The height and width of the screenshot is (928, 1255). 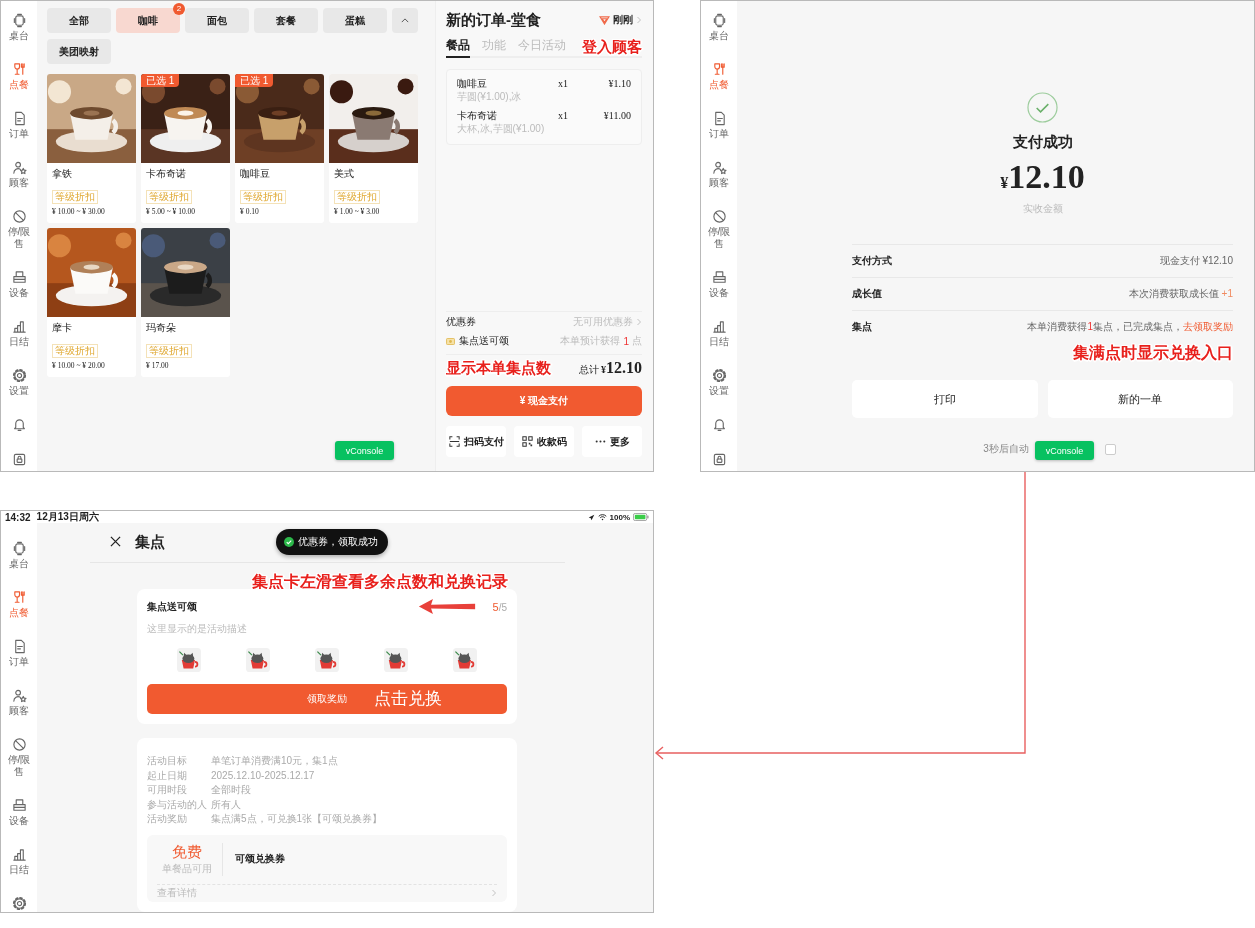 What do you see at coordinates (79, 51) in the screenshot?
I see `category-tab: 美团映射` at bounding box center [79, 51].